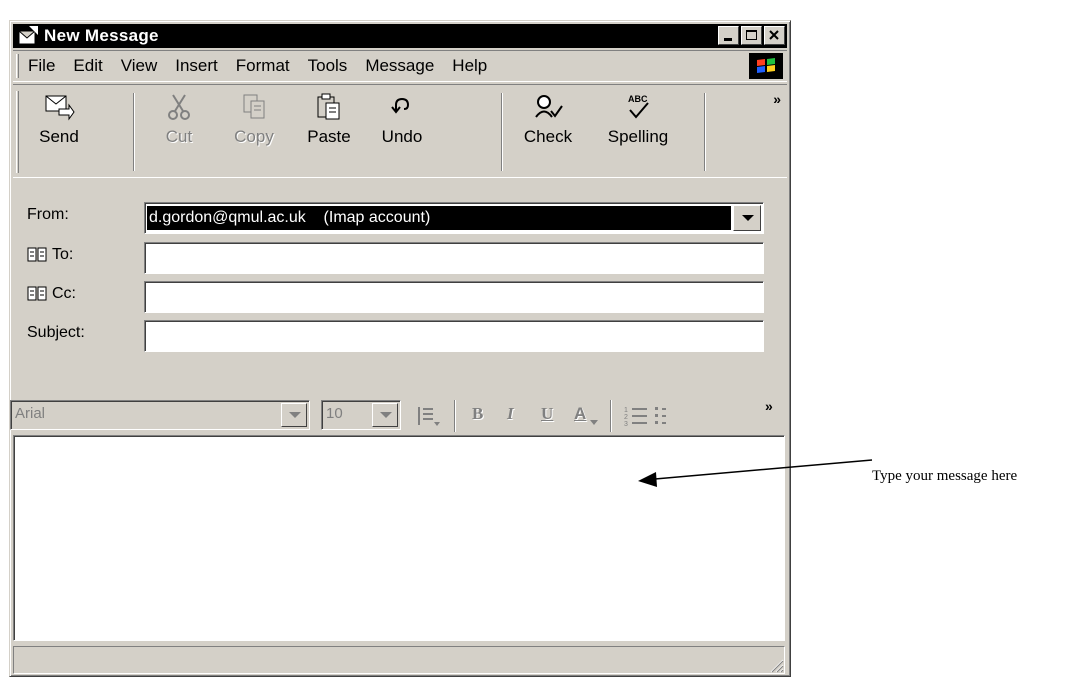  Describe the element at coordinates (747, 218) in the screenshot. I see `from-dropdown-arrow-icon` at that location.